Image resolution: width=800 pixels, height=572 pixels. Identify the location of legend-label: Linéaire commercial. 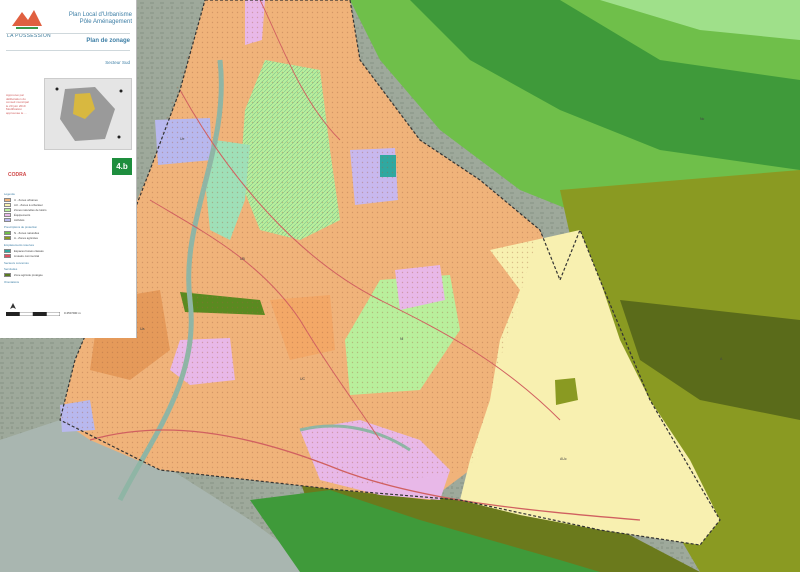
(27, 255).